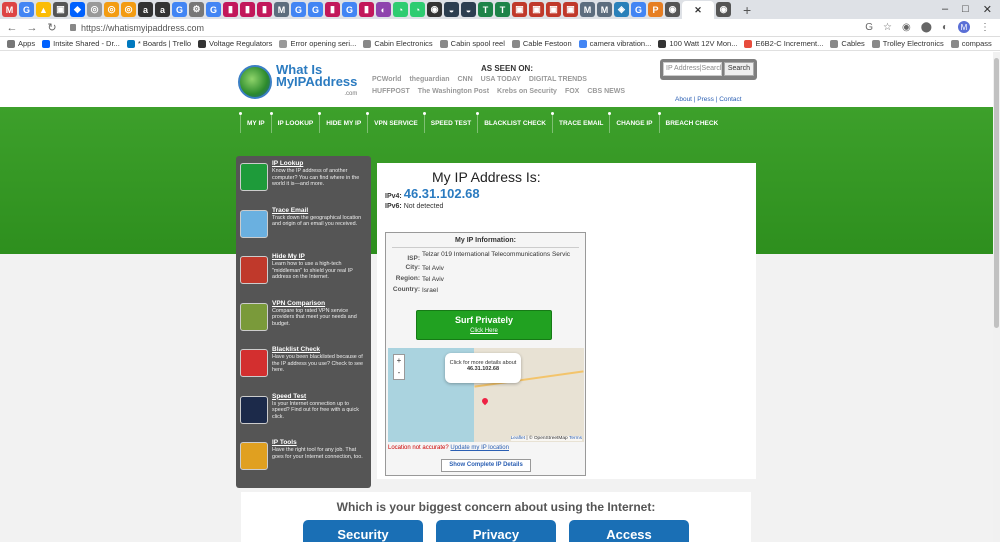 The image size is (1000, 542). Describe the element at coordinates (692, 69) in the screenshot. I see `ip-search-input: IP Address|Search` at that location.